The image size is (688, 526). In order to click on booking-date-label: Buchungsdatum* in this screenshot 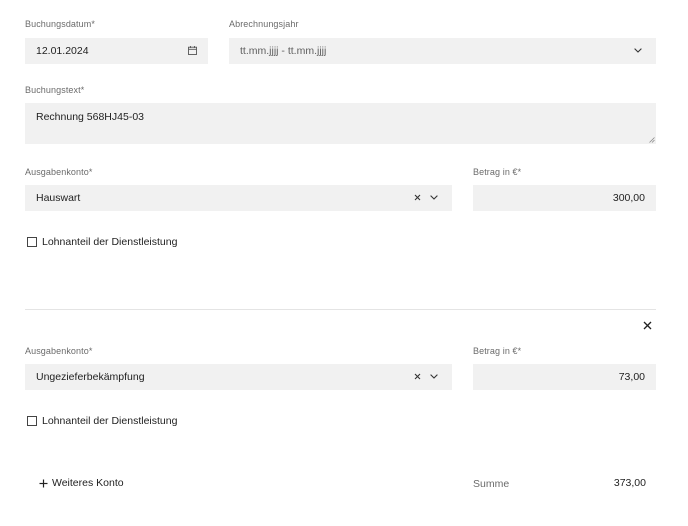, I will do `click(60, 24)`.